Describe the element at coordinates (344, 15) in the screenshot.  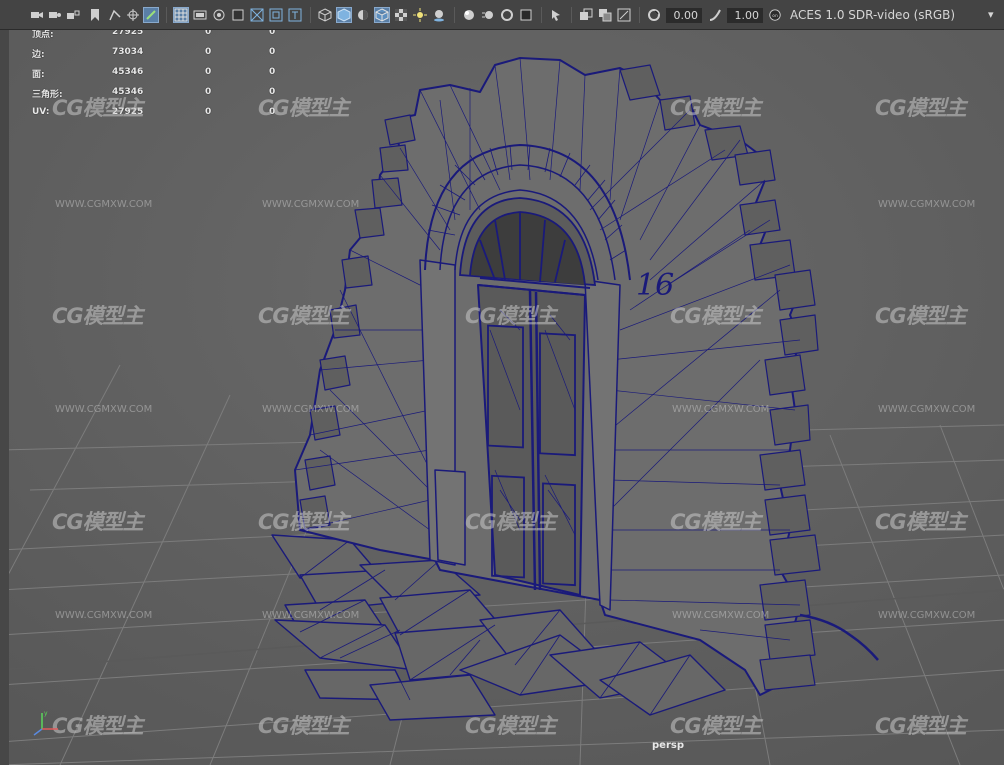
I see `smooth-shade-icon` at that location.